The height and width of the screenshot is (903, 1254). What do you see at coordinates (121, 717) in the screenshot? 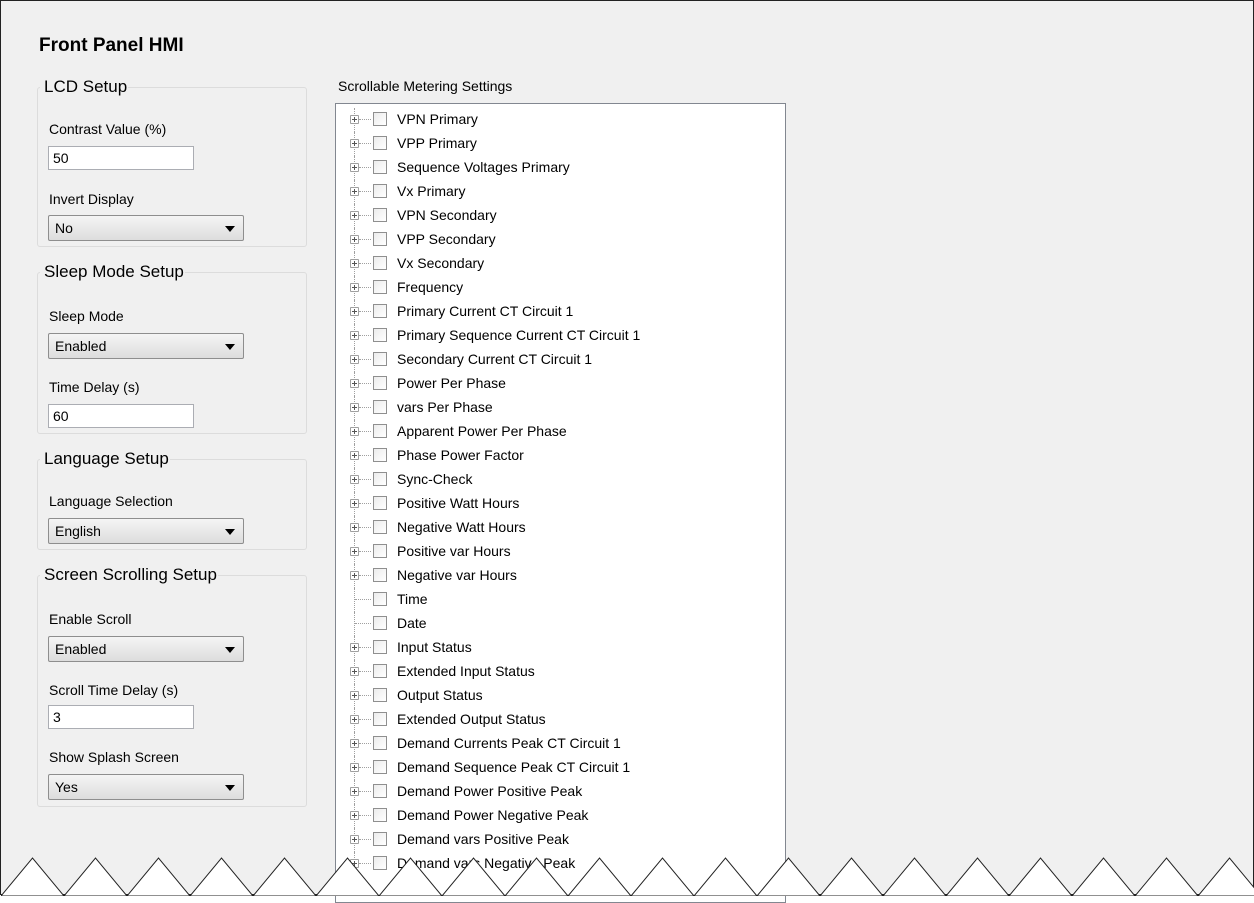
I see `scroll-time-delay-input: 3` at bounding box center [121, 717].